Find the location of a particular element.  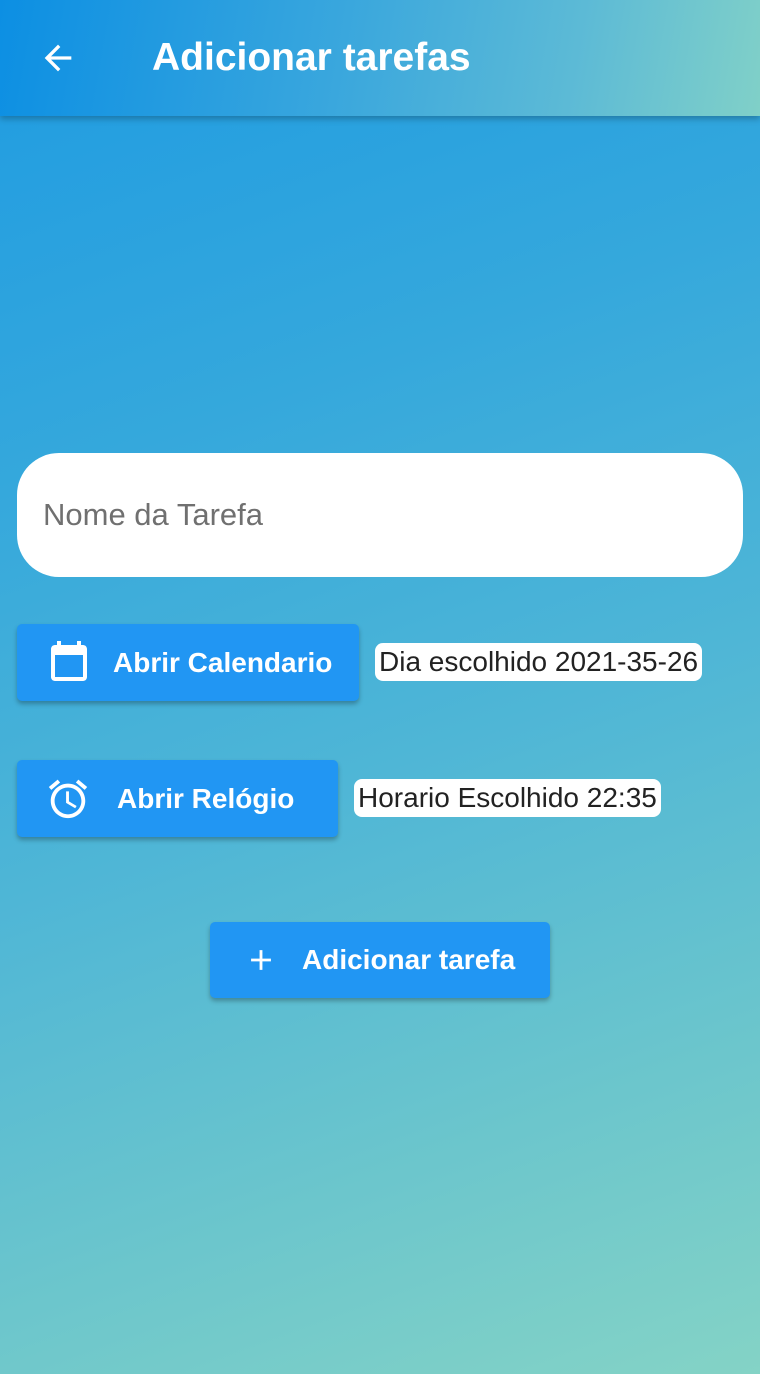

arrow-back-icon is located at coordinates (58, 58).